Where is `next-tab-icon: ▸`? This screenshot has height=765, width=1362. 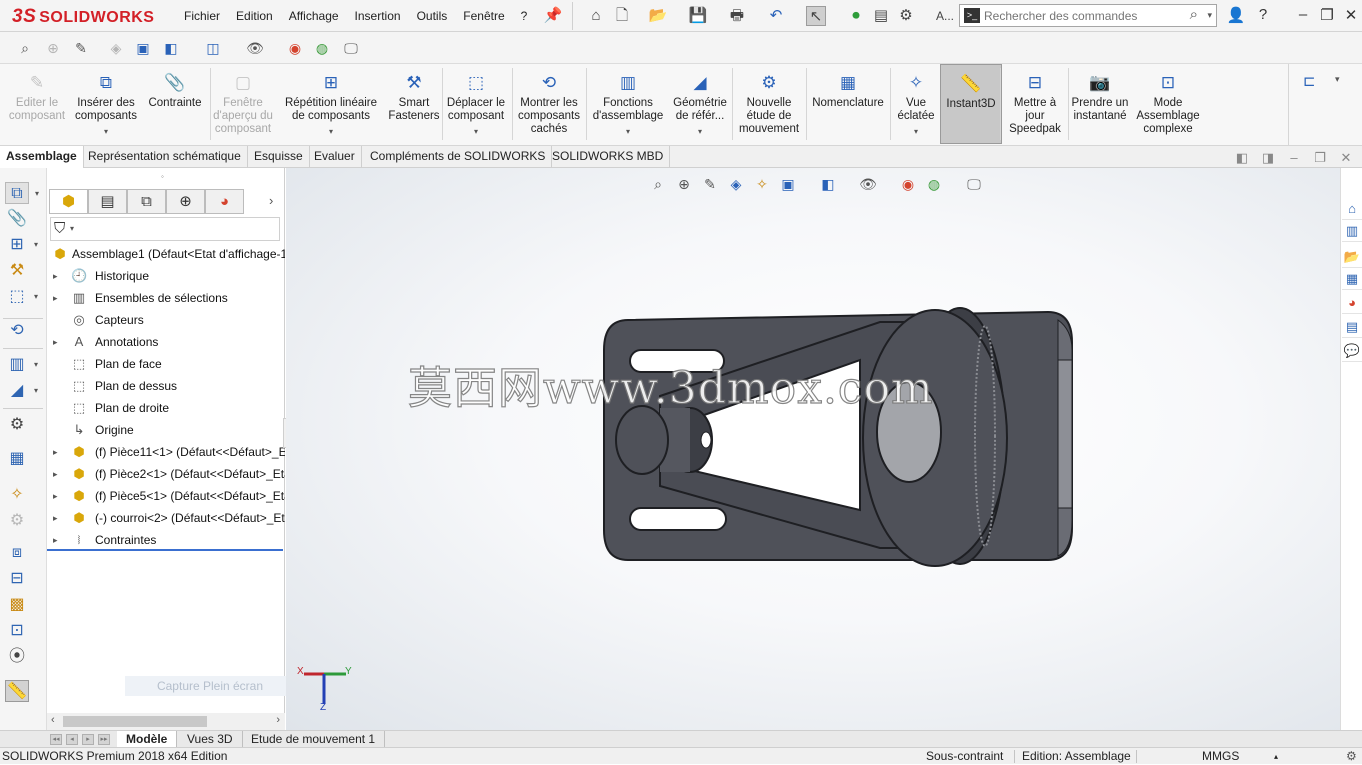
next-tab-icon: ▸ is located at coordinates (88, 739).